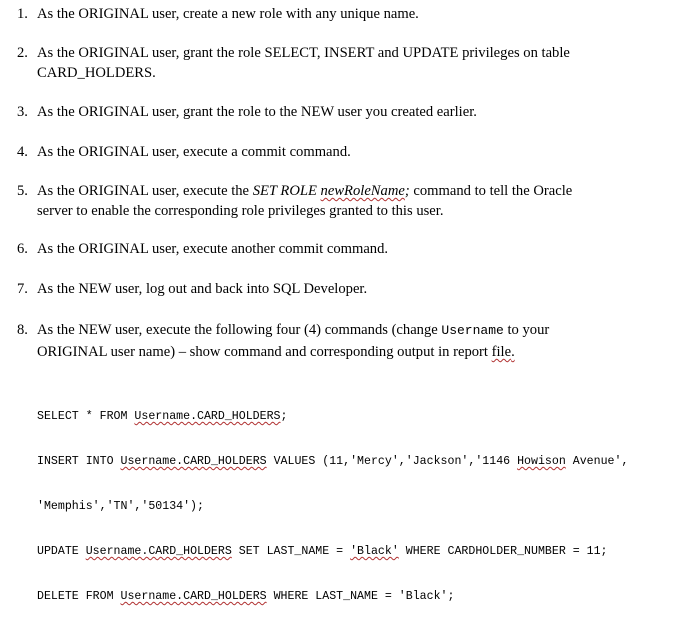 Image resolution: width=691 pixels, height=619 pixels. Describe the element at coordinates (513, 352) in the screenshot. I see `period-text: .` at that location.